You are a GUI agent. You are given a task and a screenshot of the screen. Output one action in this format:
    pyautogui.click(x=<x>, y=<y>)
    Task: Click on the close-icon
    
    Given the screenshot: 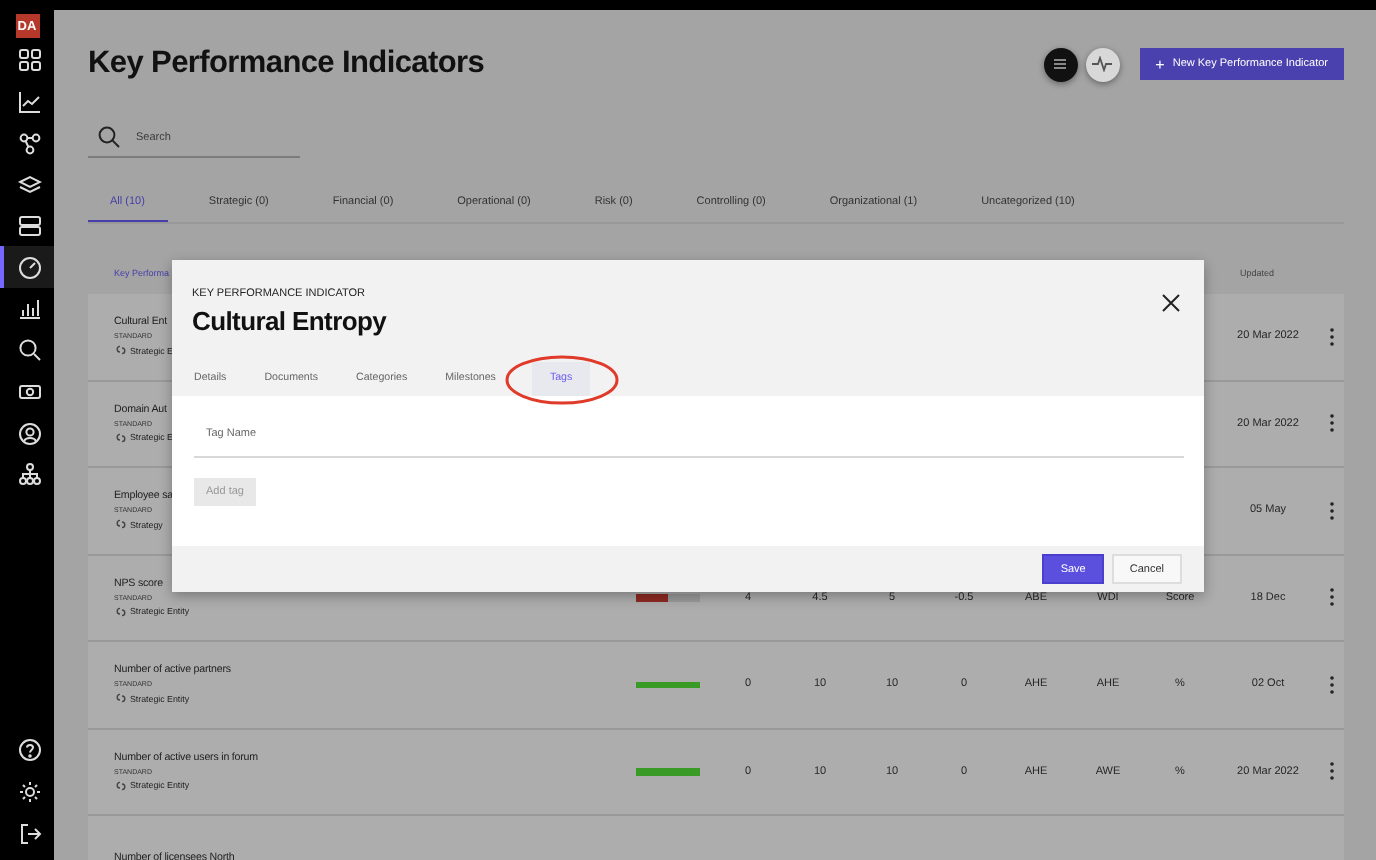 What is the action you would take?
    pyautogui.click(x=1171, y=298)
    